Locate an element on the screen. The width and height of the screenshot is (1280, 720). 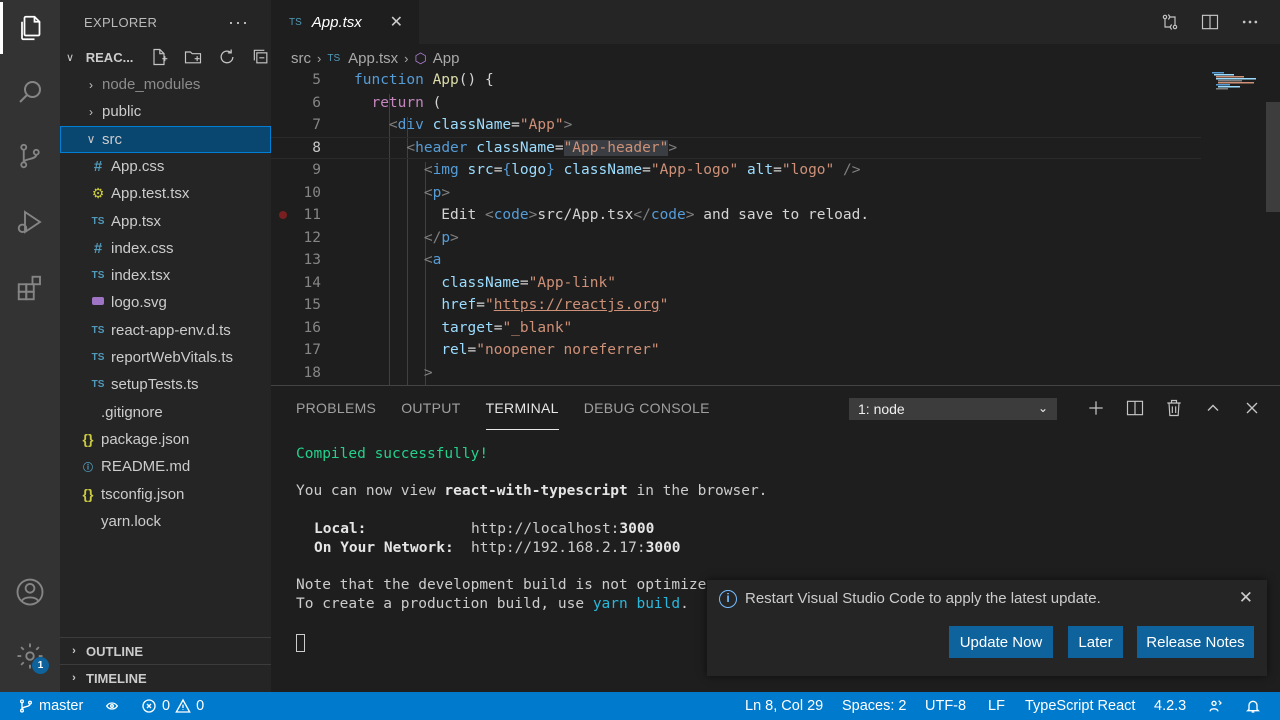
update-now-button: Update Now is located at coordinates (1001, 642).